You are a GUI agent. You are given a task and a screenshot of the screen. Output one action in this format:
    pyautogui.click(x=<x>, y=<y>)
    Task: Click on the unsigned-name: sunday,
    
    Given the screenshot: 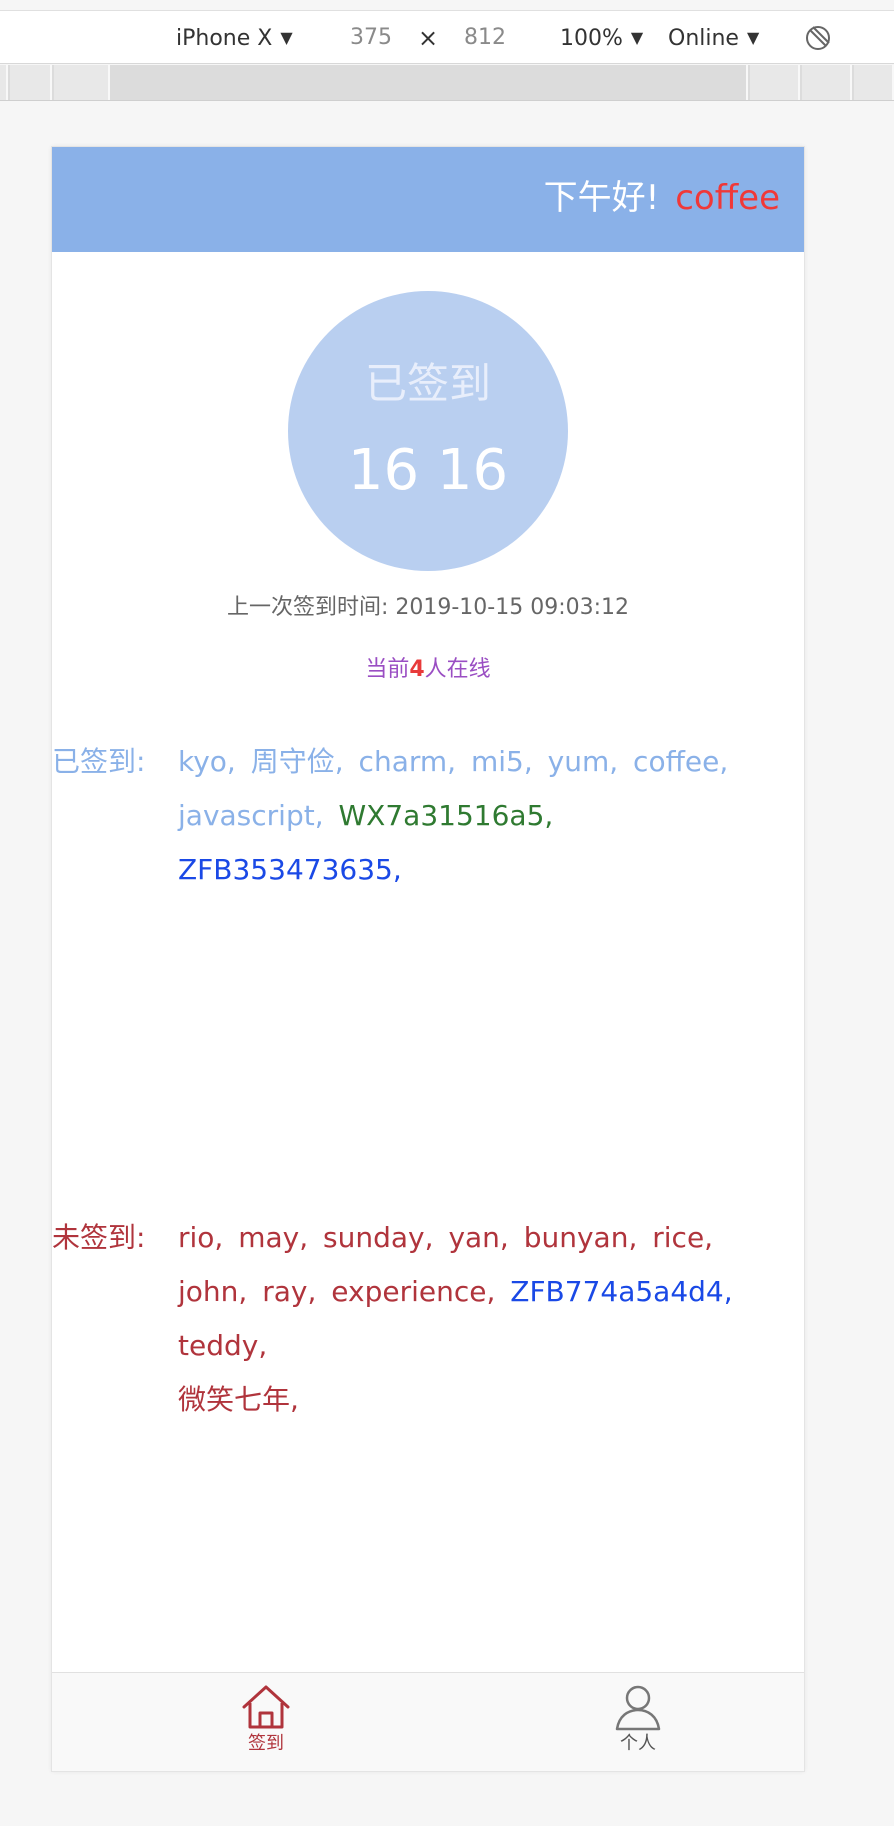 What is the action you would take?
    pyautogui.click(x=378, y=1237)
    